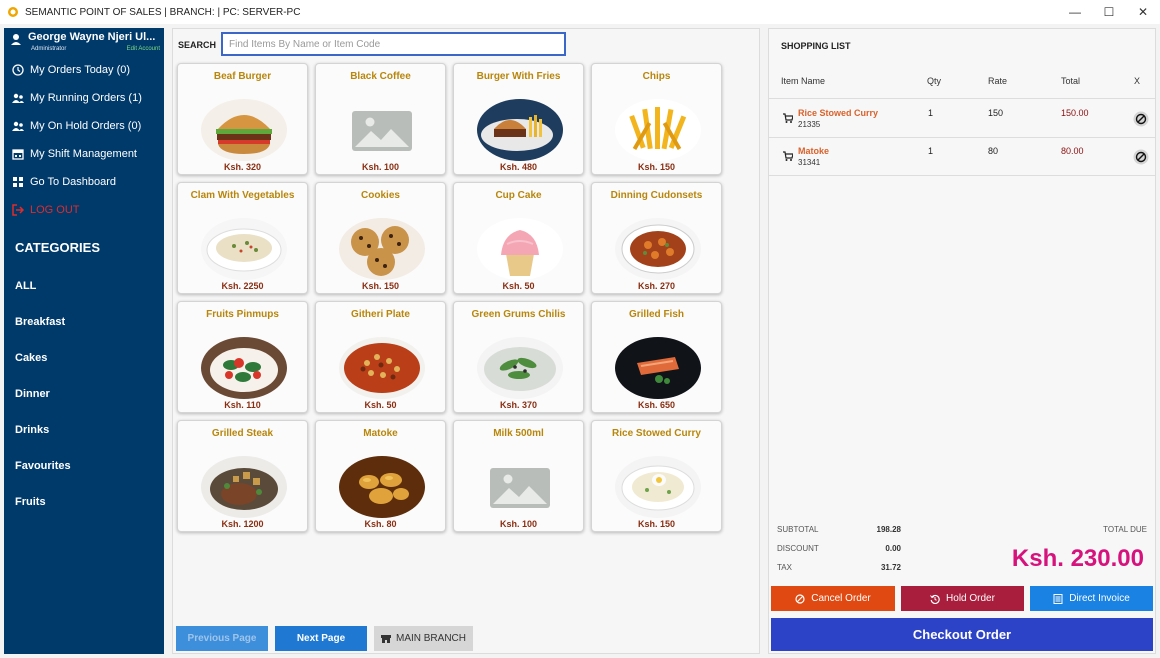  What do you see at coordinates (18, 70) in the screenshot?
I see `clock-icon` at bounding box center [18, 70].